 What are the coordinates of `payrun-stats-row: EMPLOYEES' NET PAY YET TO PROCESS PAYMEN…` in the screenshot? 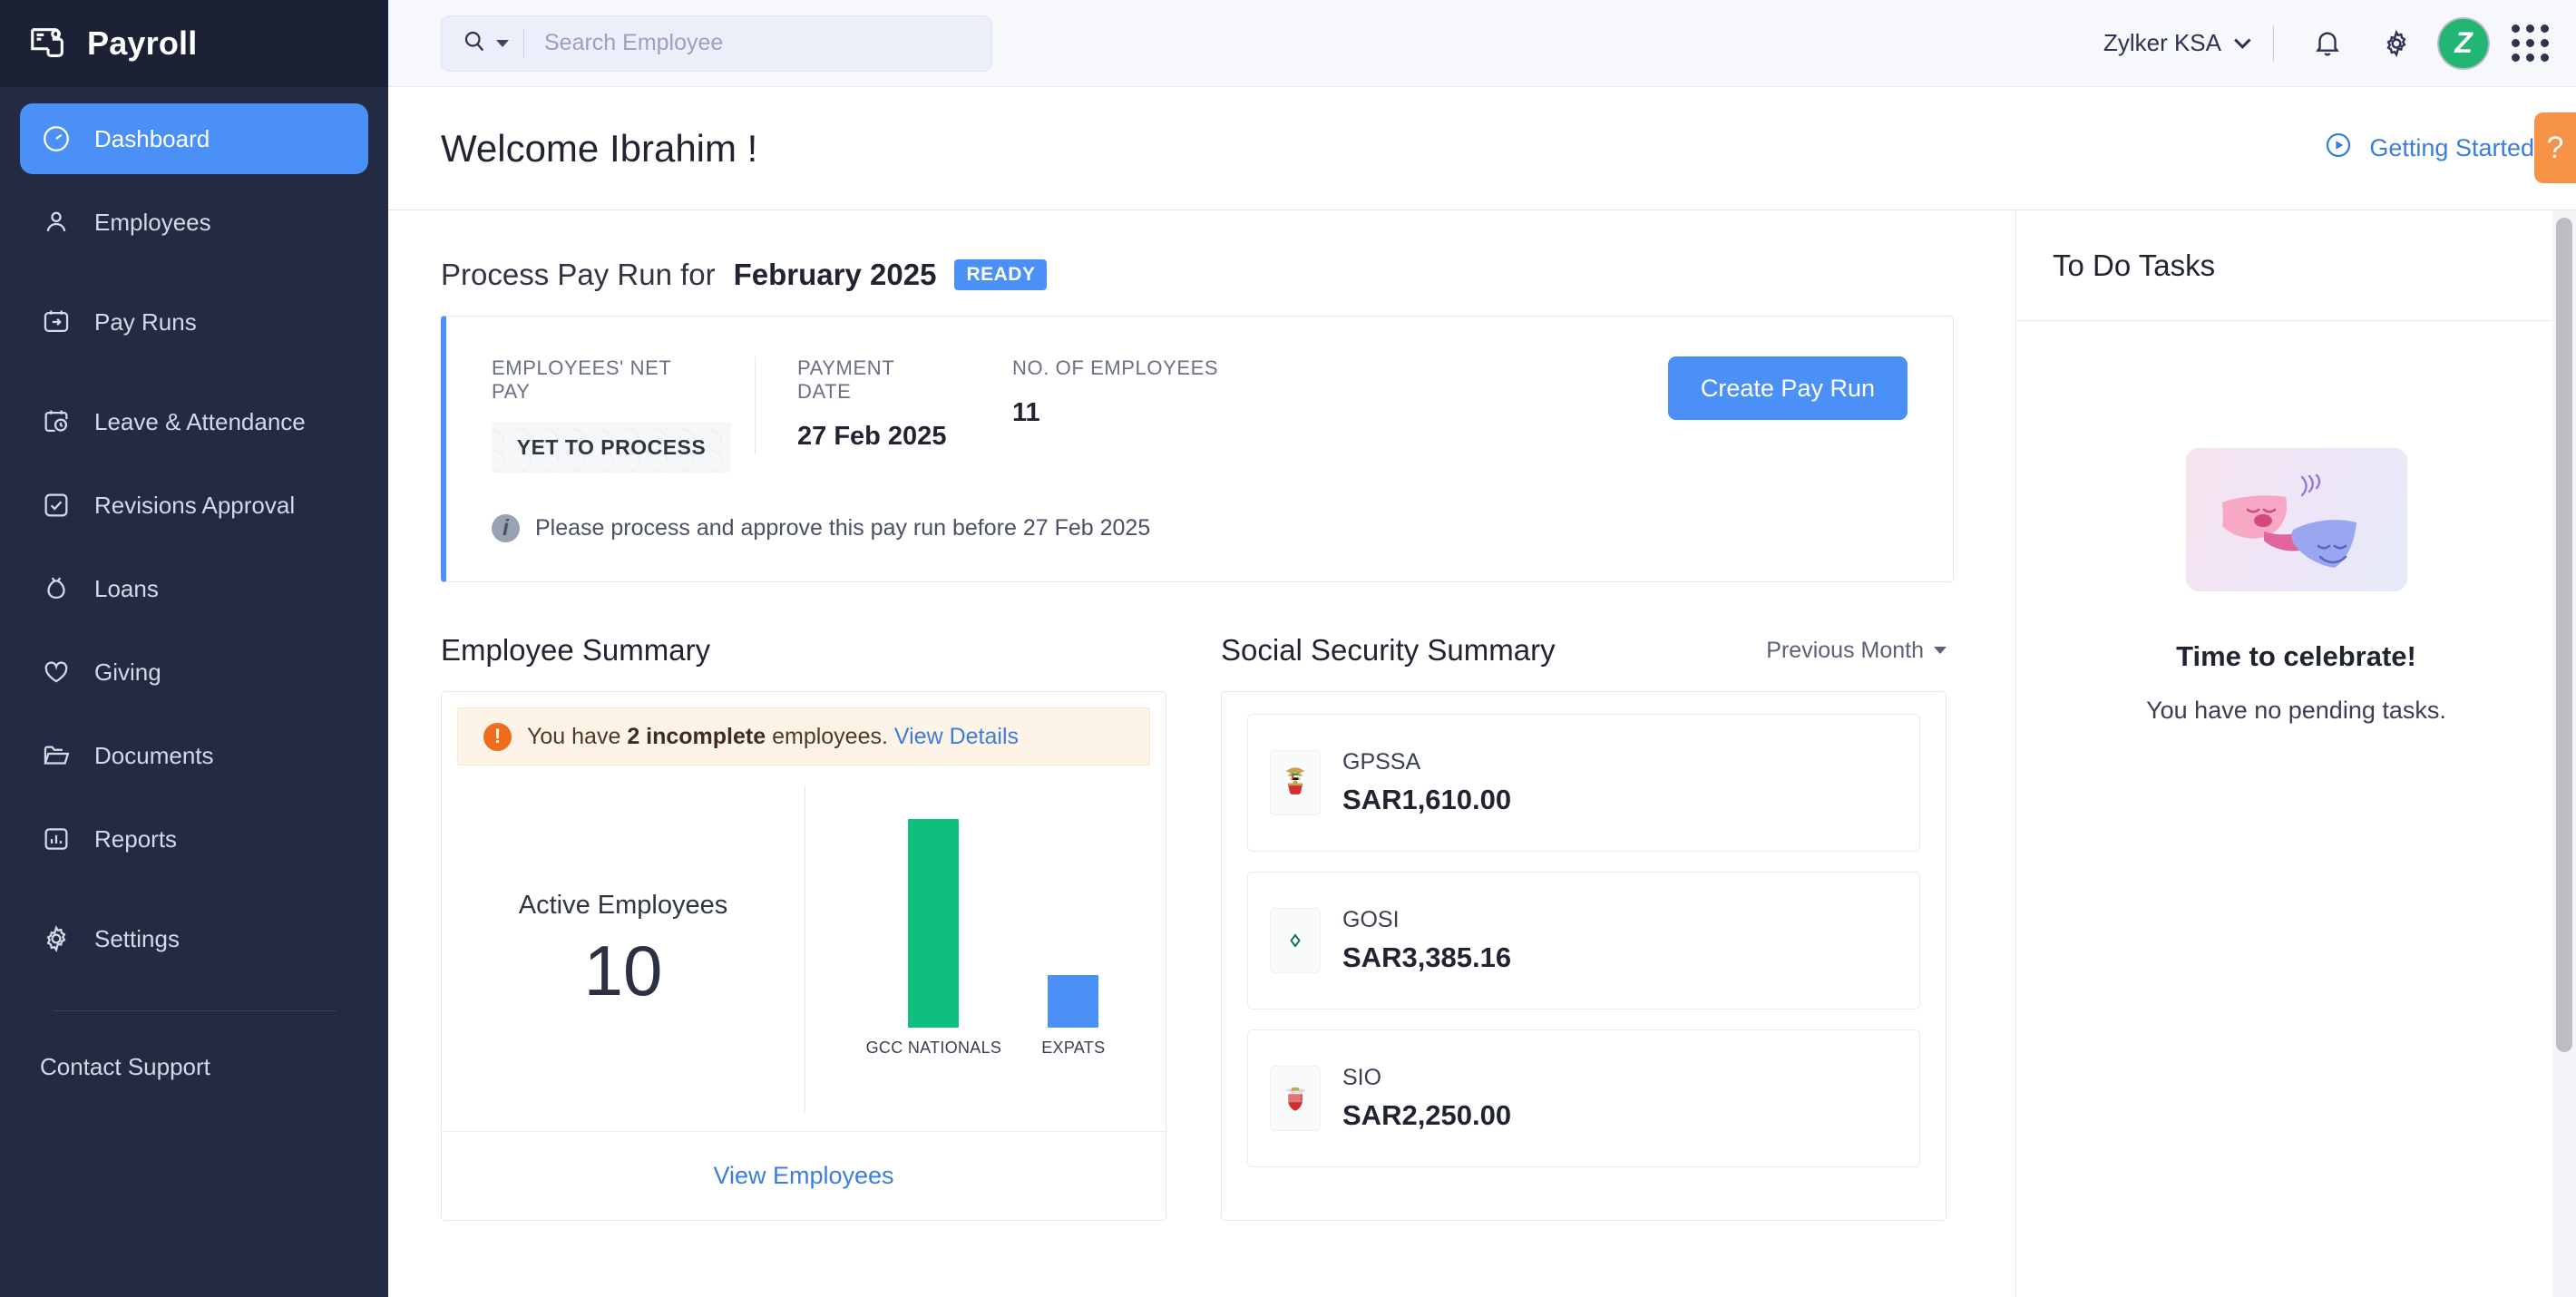 It's located at (1200, 414).